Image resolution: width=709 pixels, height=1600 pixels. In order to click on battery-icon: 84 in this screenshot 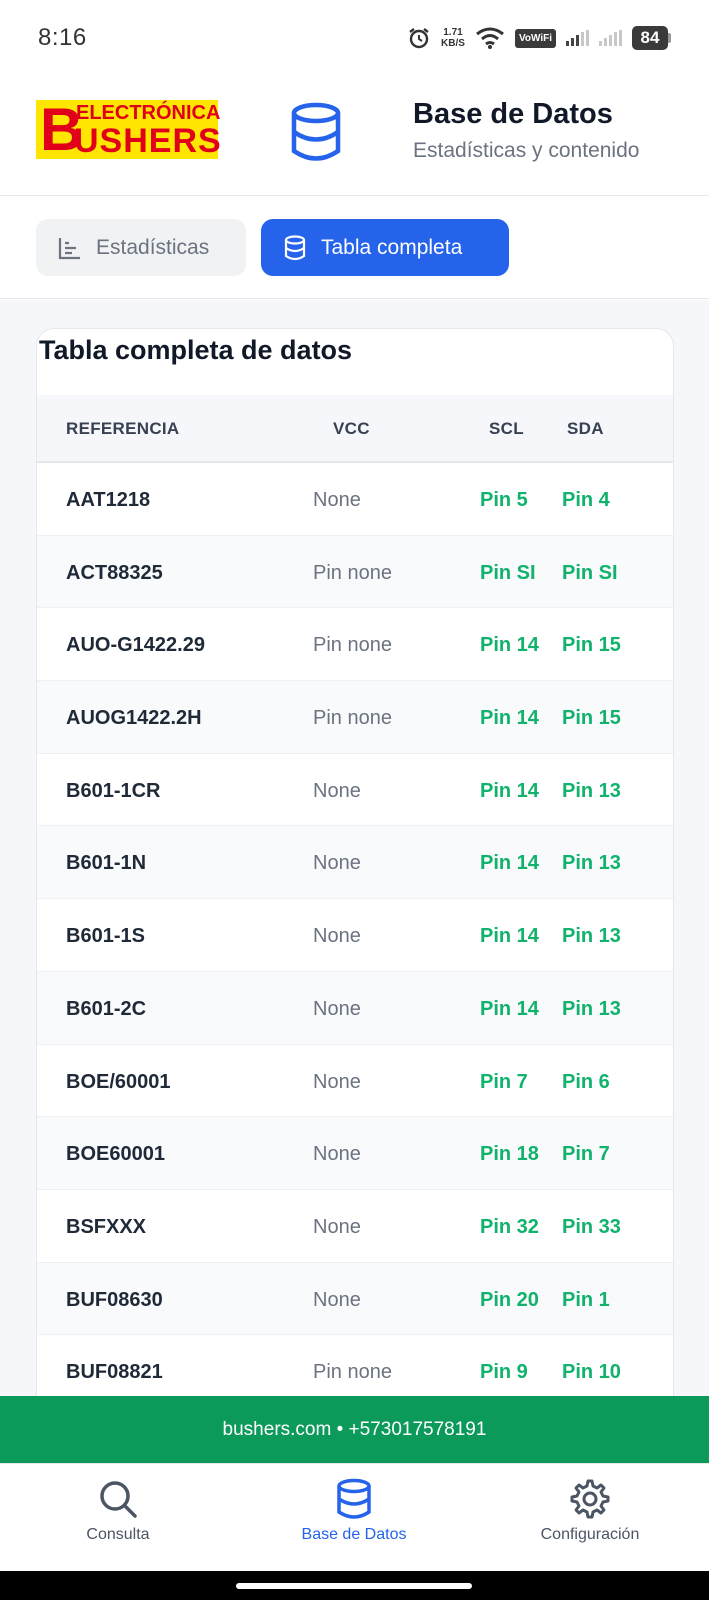, I will do `click(651, 38)`.